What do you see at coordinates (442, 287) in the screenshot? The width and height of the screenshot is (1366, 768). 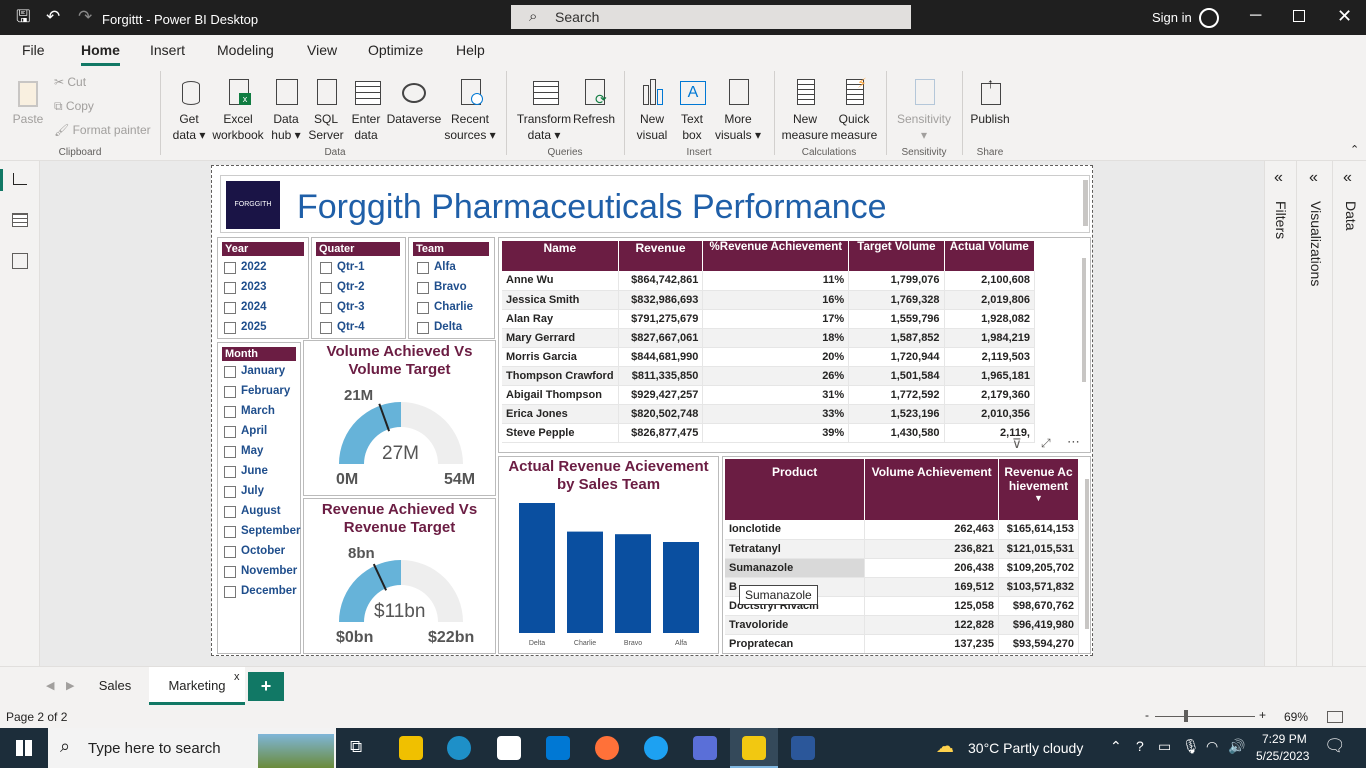 I see `team-option: Bravo` at bounding box center [442, 287].